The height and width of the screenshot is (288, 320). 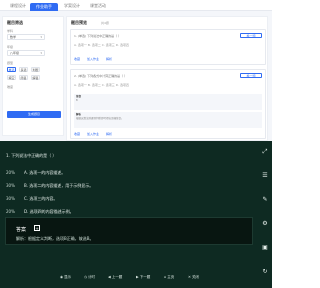 I want to click on answer-block: 答案 B, so click(x=168, y=102).